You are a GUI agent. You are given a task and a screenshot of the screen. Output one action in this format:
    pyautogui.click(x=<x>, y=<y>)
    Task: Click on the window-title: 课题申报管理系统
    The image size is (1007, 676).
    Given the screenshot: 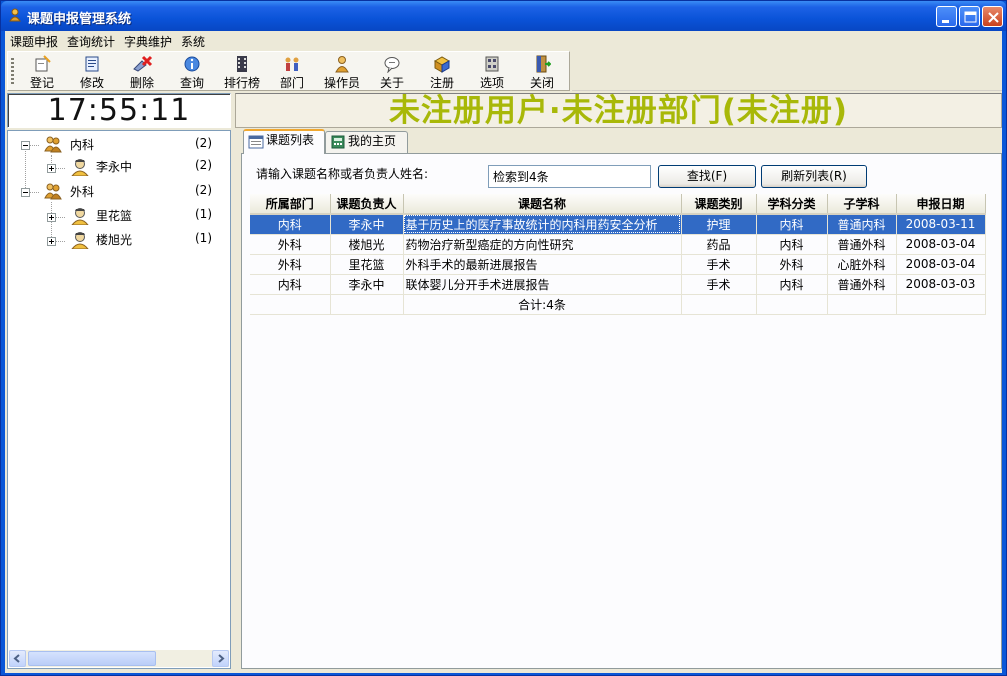 What is the action you would take?
    pyautogui.click(x=79, y=19)
    